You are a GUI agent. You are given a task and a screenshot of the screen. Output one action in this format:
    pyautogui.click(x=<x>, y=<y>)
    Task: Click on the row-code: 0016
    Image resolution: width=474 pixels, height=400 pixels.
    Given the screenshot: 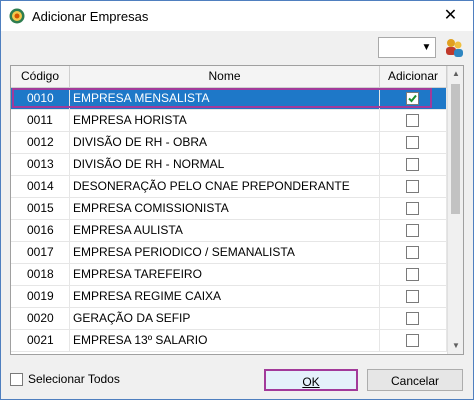 What is the action you would take?
    pyautogui.click(x=40, y=230)
    